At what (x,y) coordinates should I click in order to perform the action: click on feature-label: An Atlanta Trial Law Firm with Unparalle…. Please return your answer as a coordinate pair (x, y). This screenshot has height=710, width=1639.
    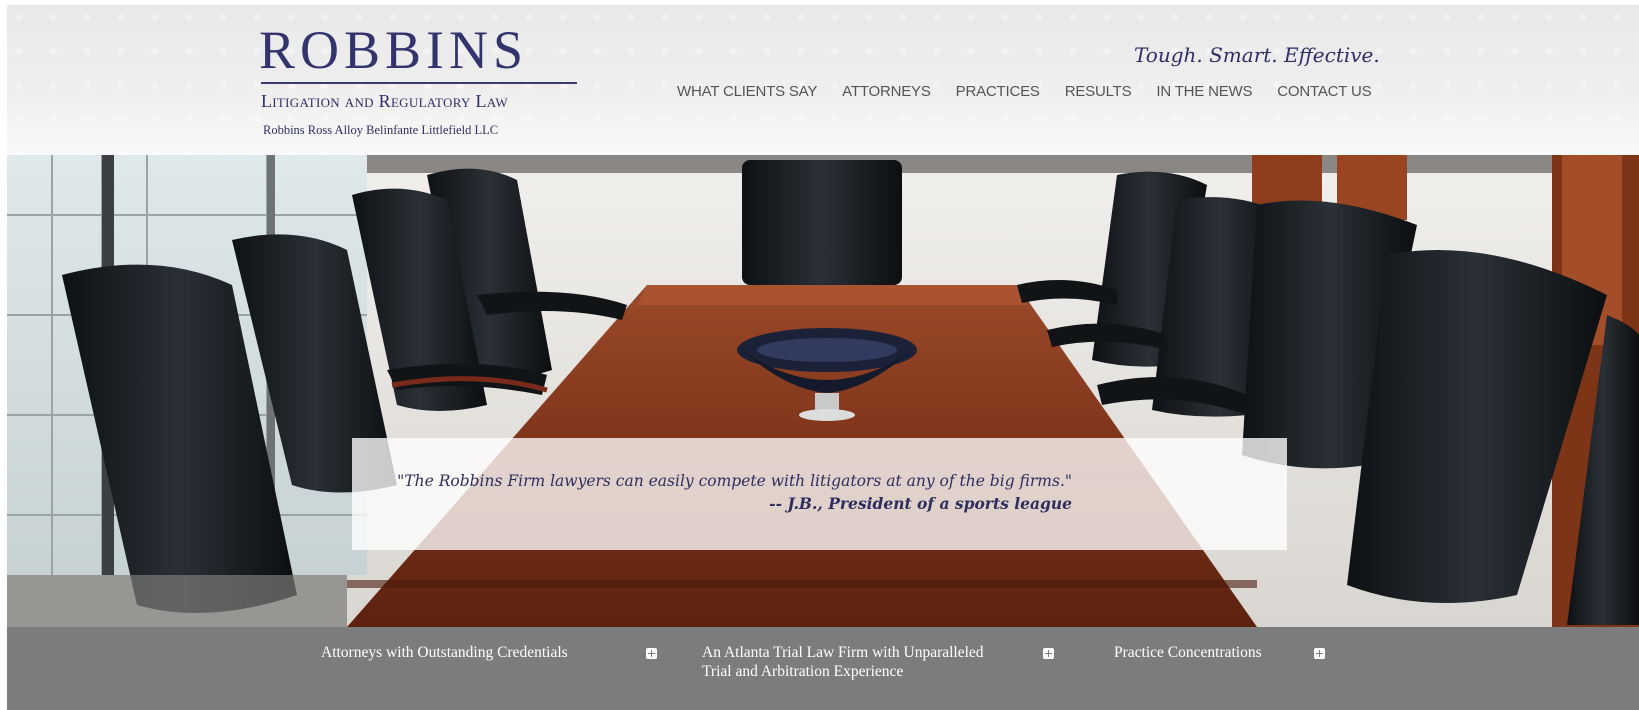
    Looking at the image, I should click on (843, 662).